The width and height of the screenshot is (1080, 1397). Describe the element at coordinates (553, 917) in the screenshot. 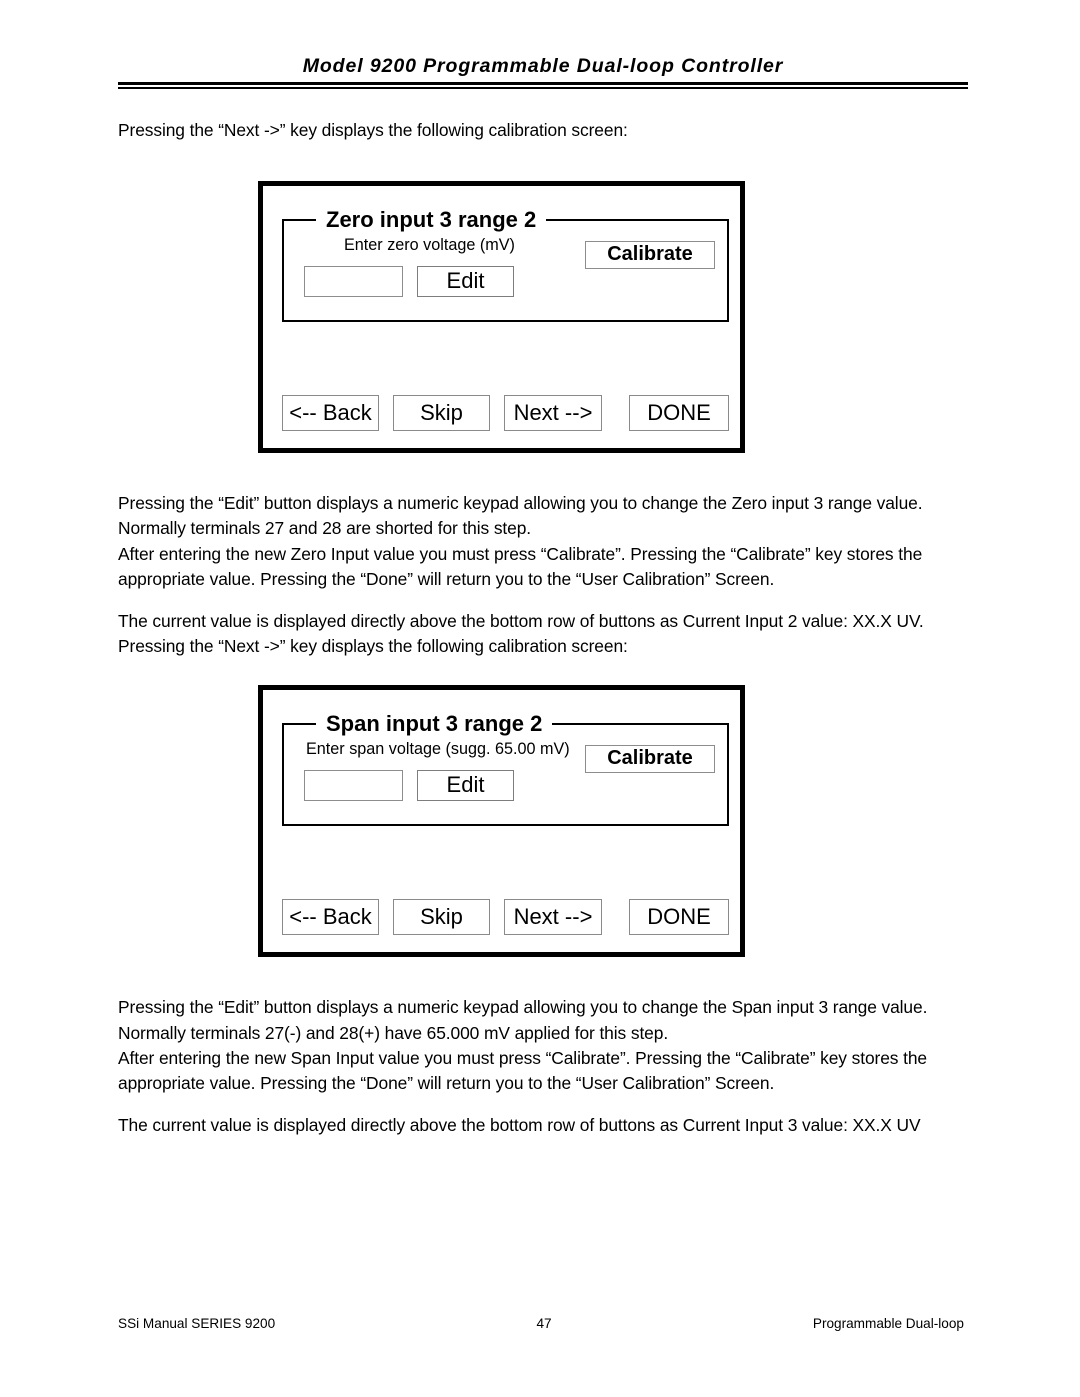

I see `span-next-button: Next -->` at that location.